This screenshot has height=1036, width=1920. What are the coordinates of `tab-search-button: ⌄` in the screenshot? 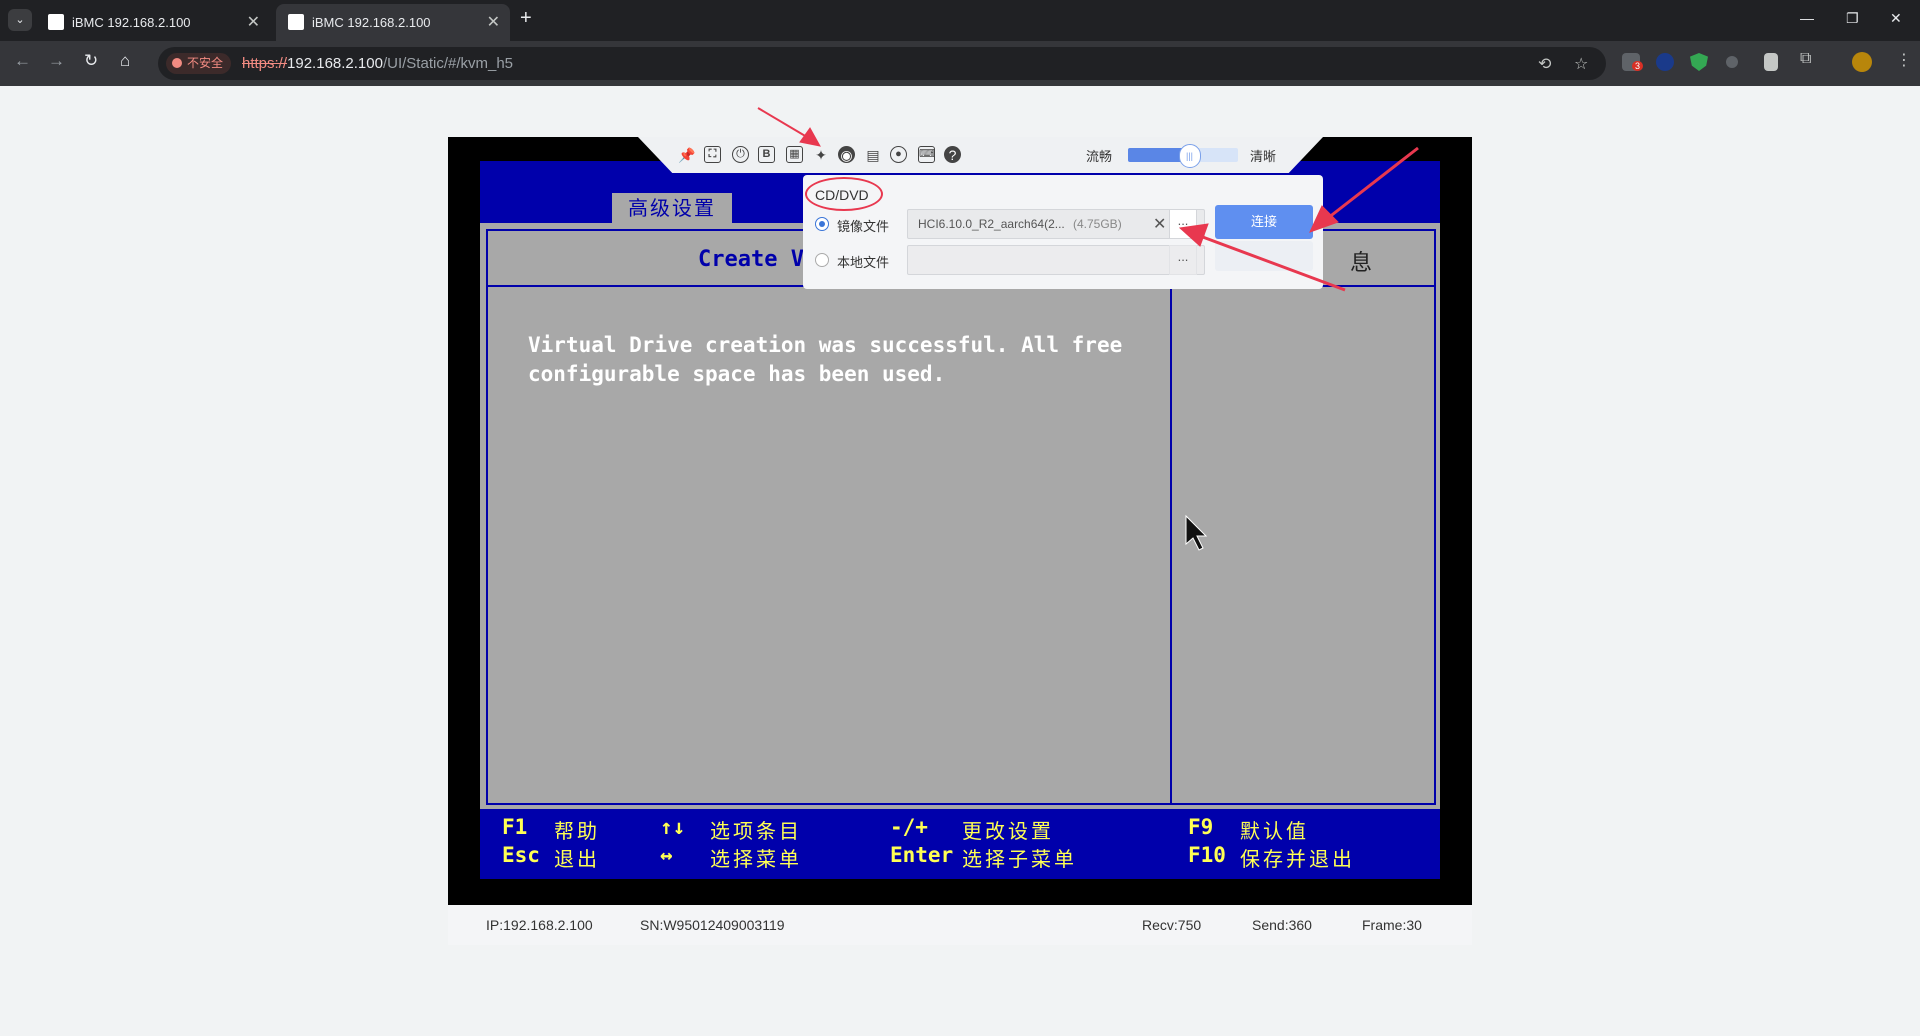 It's located at (20, 20).